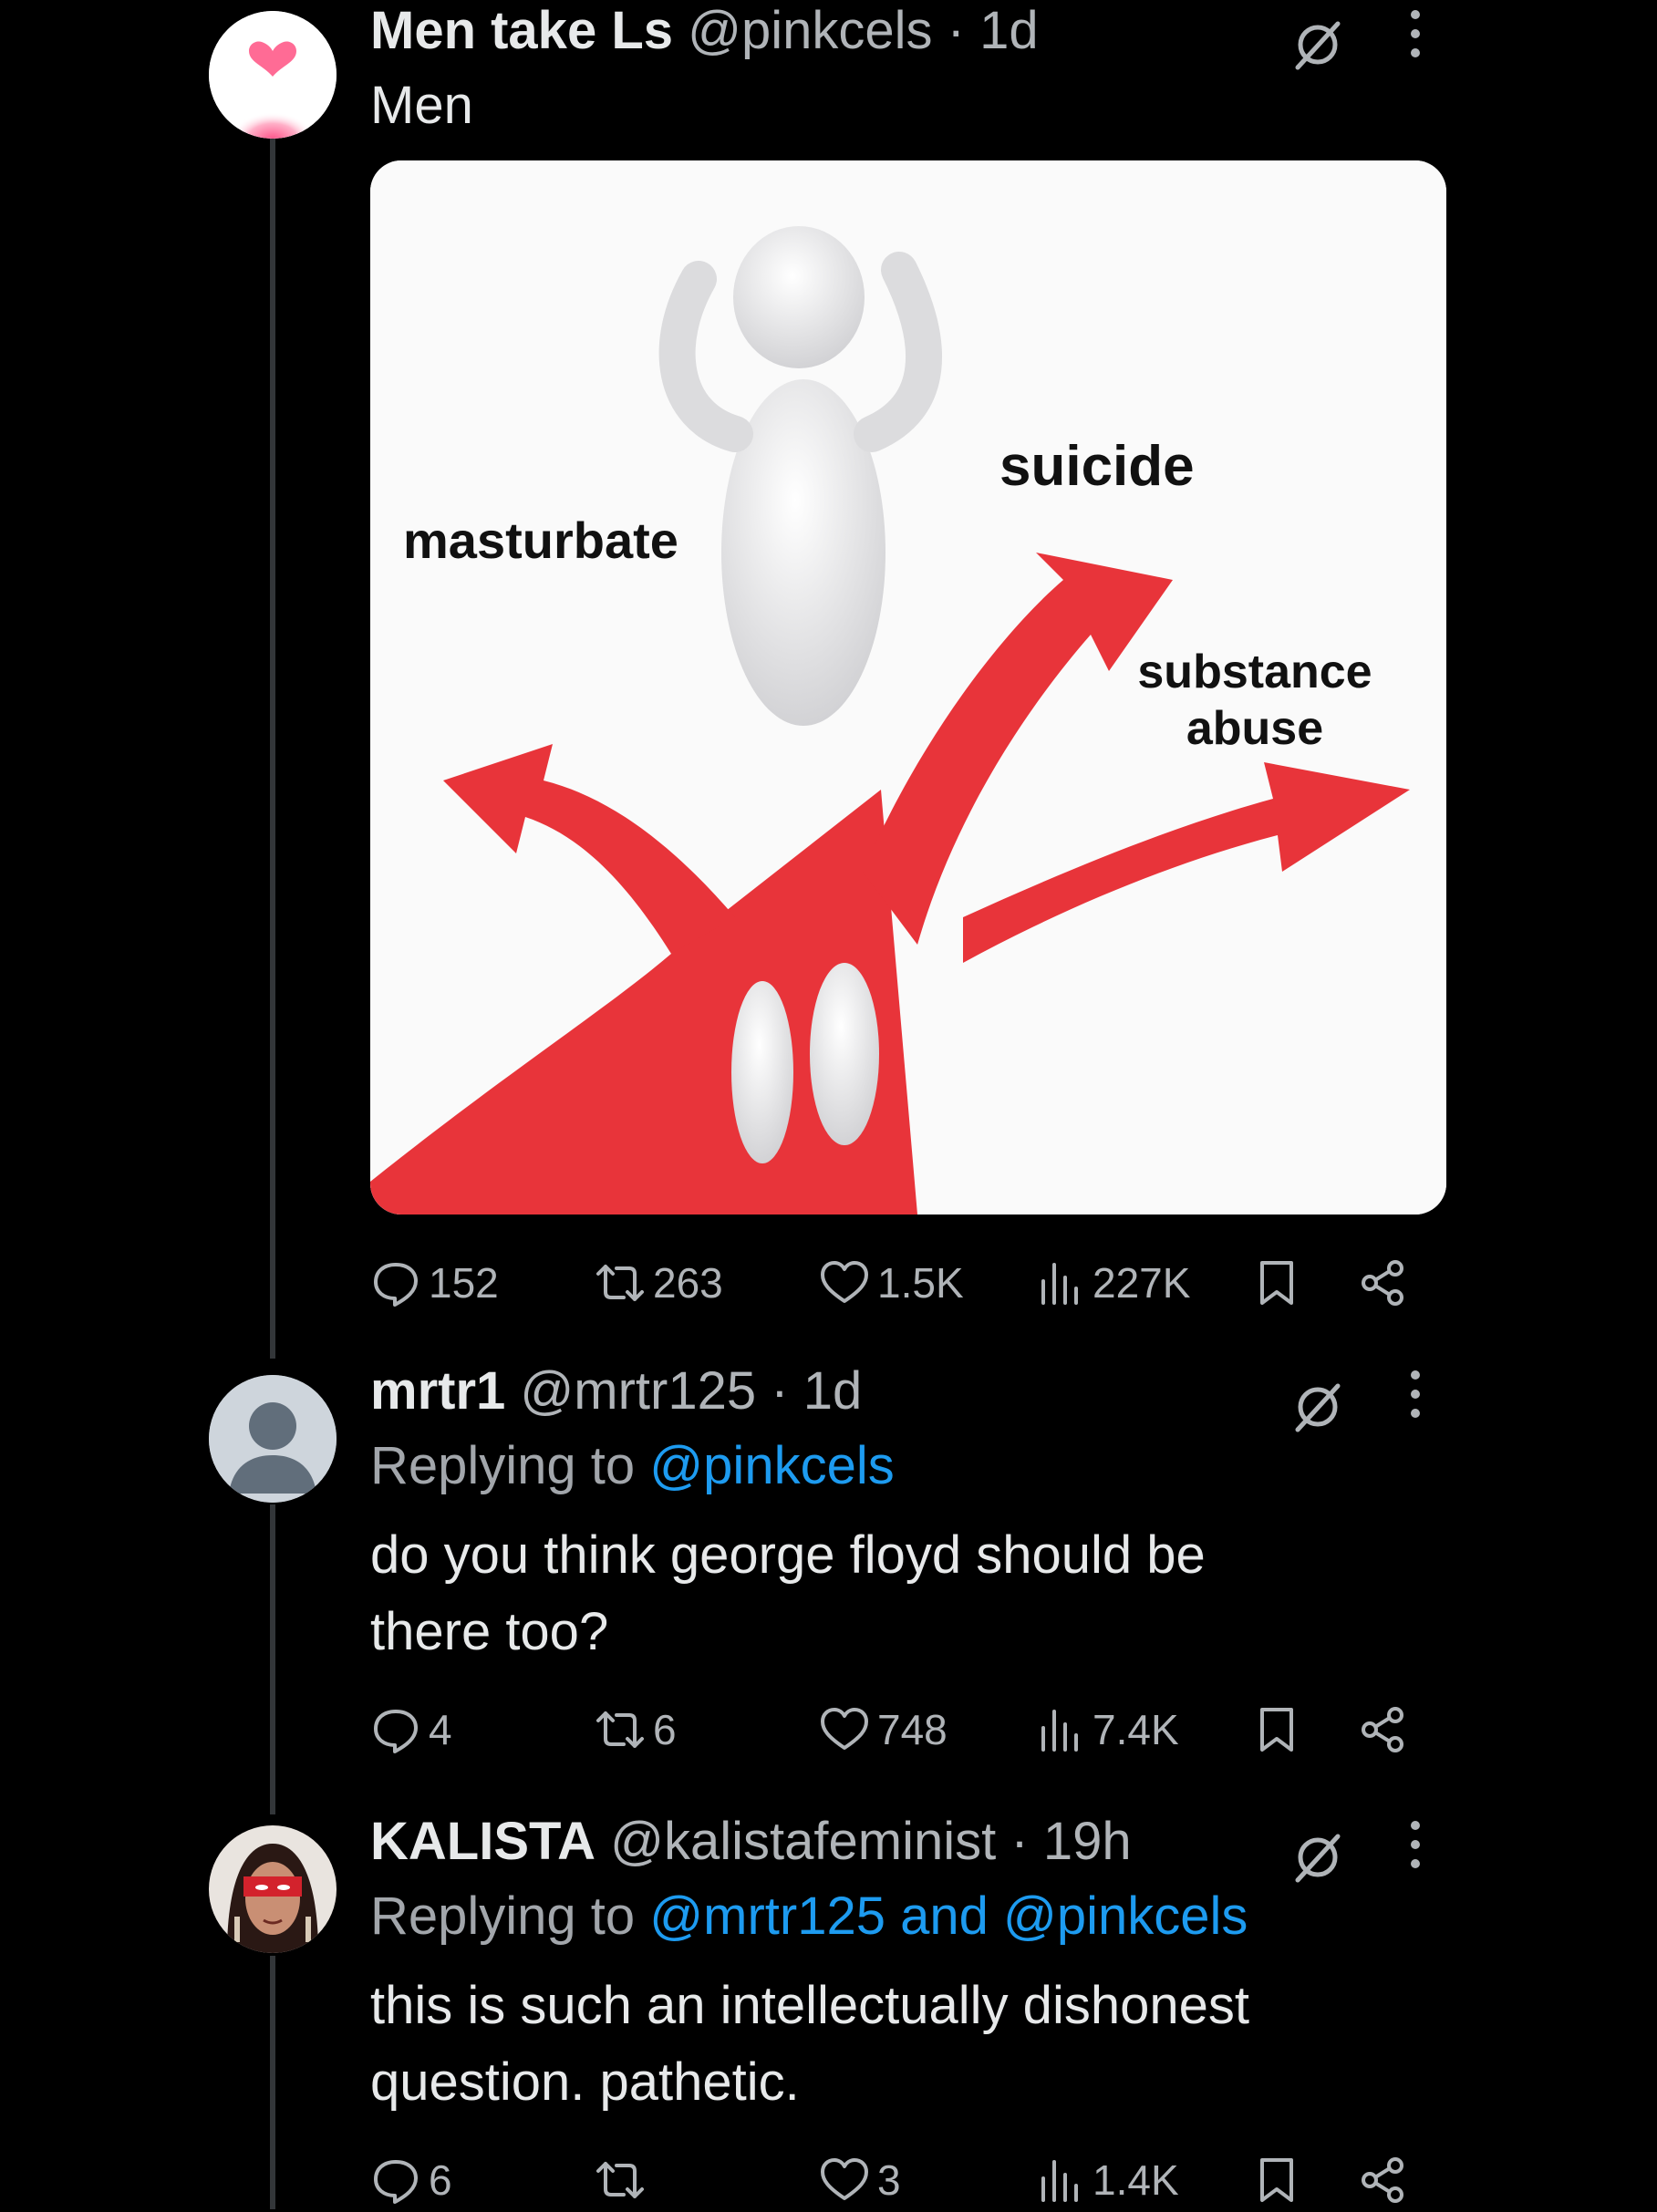  What do you see at coordinates (1088, 1841) in the screenshot?
I see `timestamp: 19h` at bounding box center [1088, 1841].